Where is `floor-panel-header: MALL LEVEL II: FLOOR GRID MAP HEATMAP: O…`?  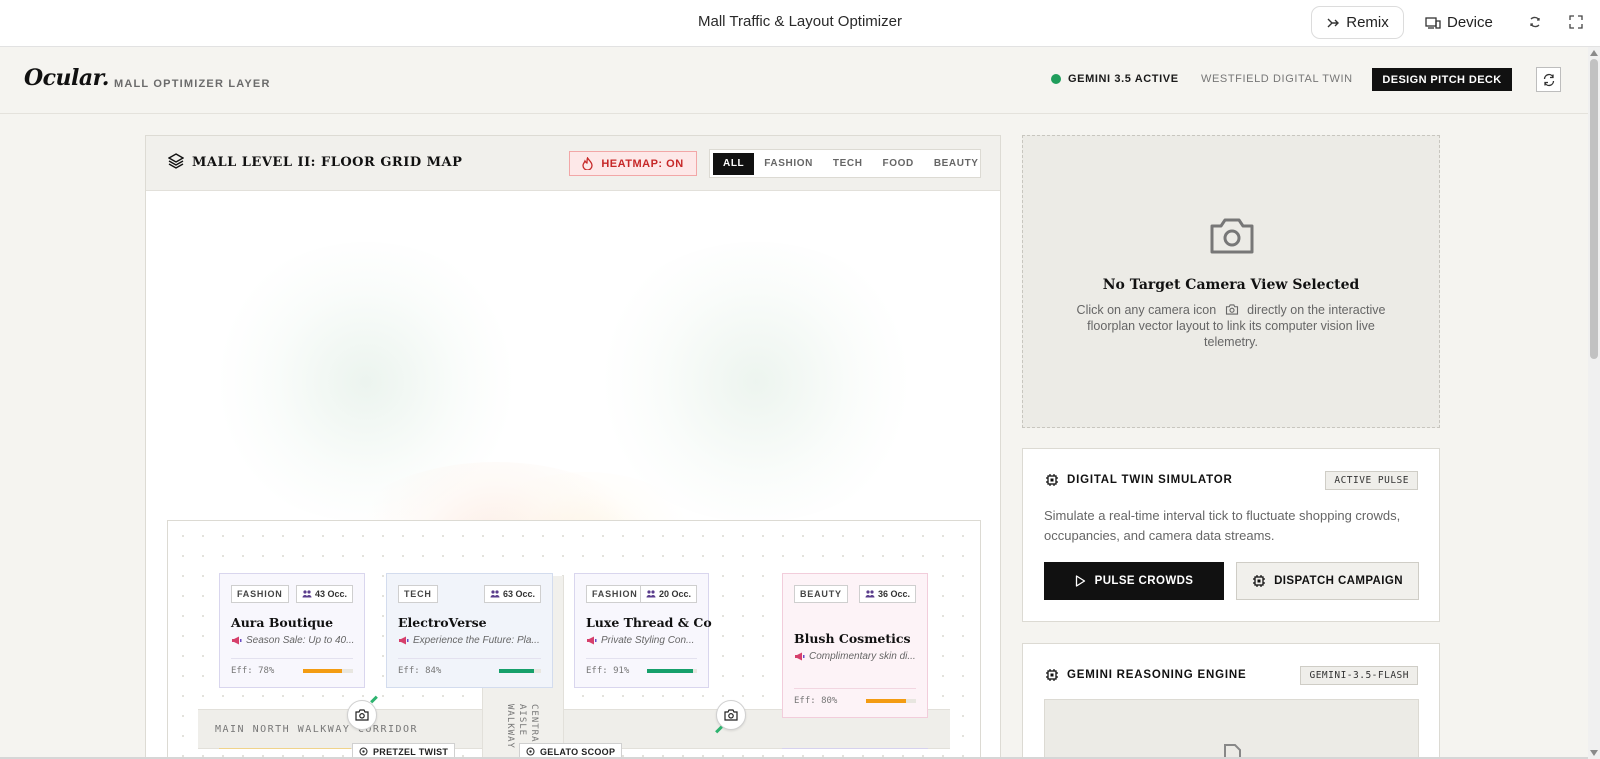
floor-panel-header: MALL LEVEL II: FLOOR GRID MAP HEATMAP: O… is located at coordinates (573, 163).